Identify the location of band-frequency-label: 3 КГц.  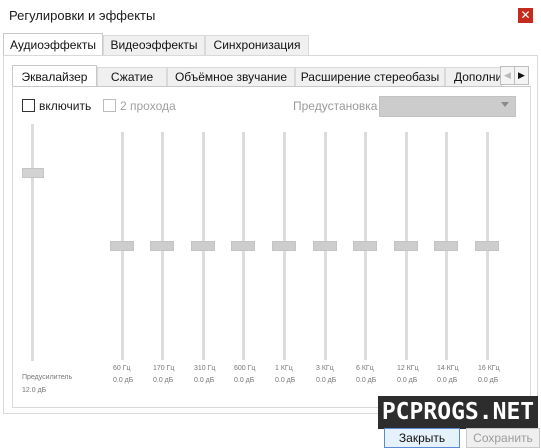
(325, 368).